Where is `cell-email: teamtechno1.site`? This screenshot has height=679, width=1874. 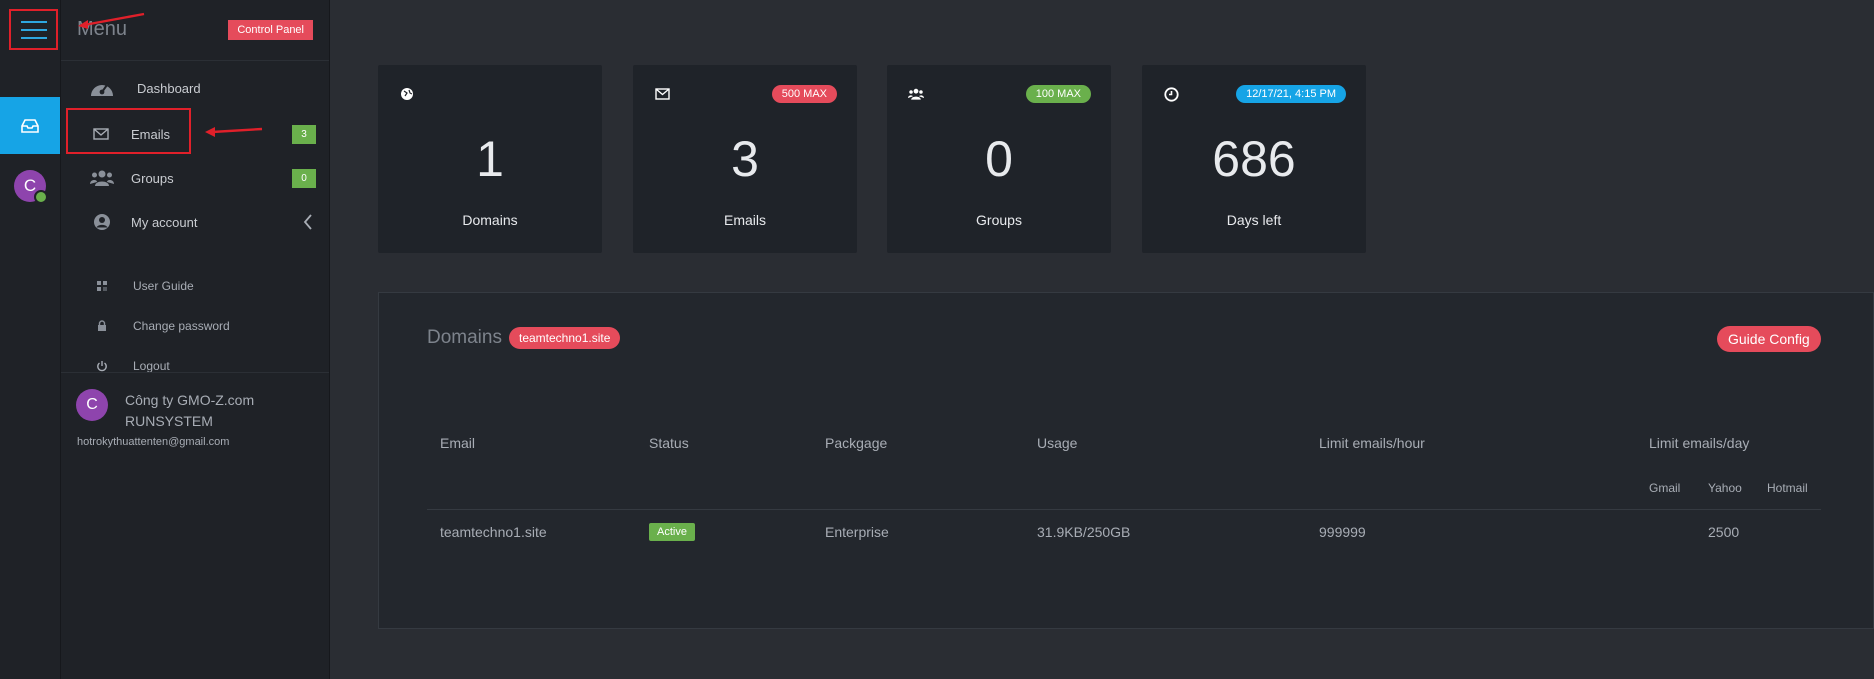
cell-email: teamtechno1.site is located at coordinates (493, 532).